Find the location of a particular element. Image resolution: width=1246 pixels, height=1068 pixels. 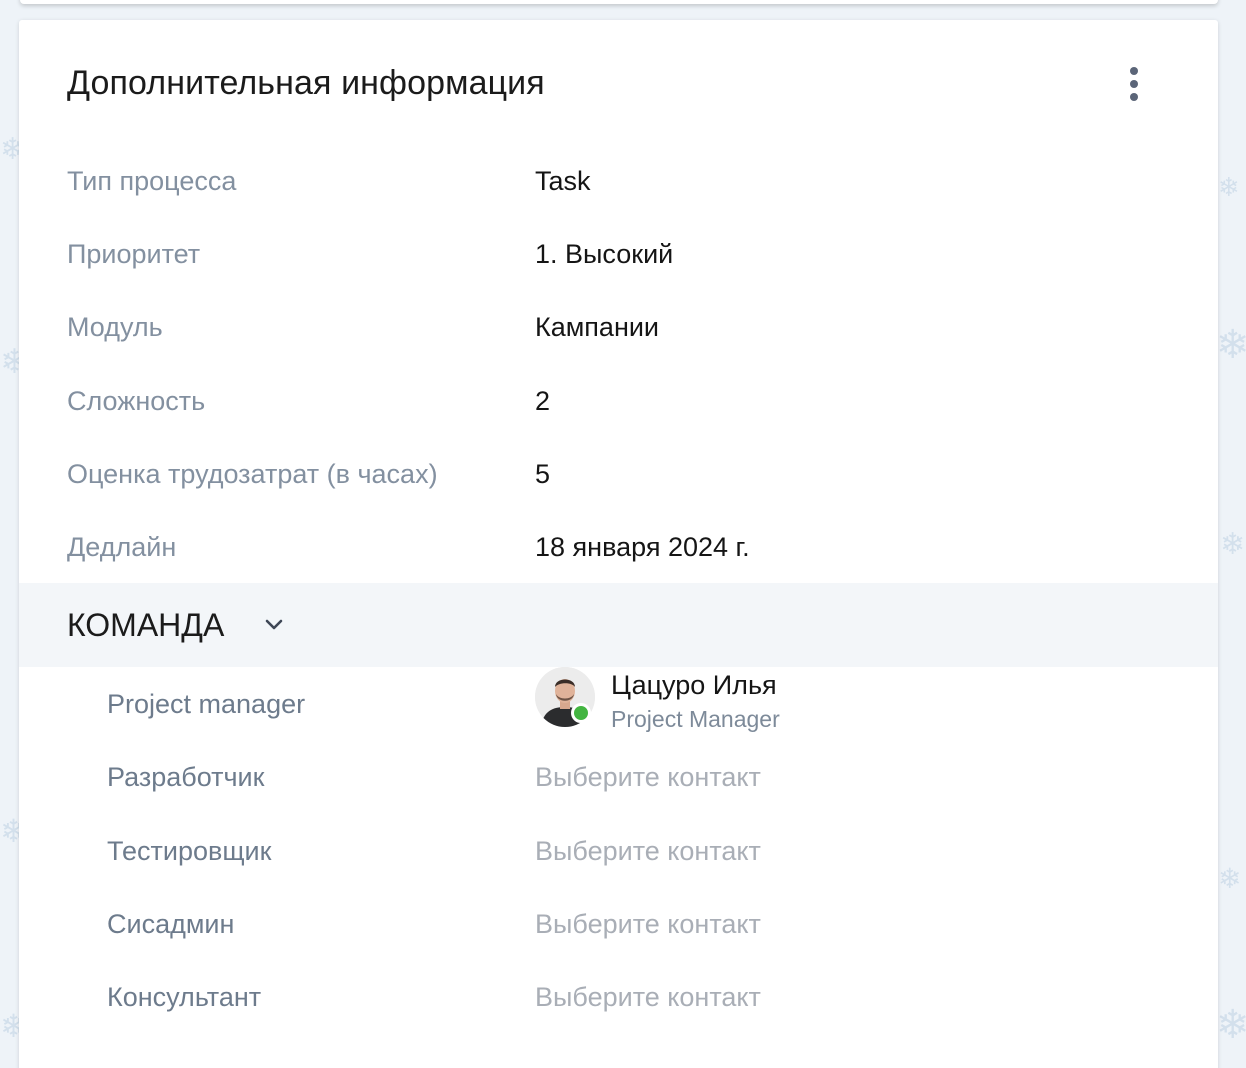

field-label: Модуль is located at coordinates (115, 327).